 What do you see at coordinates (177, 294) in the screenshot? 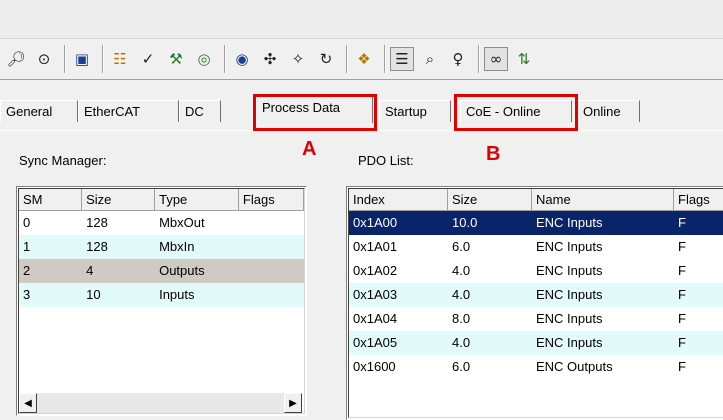
I see `cell-type: Inputs` at bounding box center [177, 294].